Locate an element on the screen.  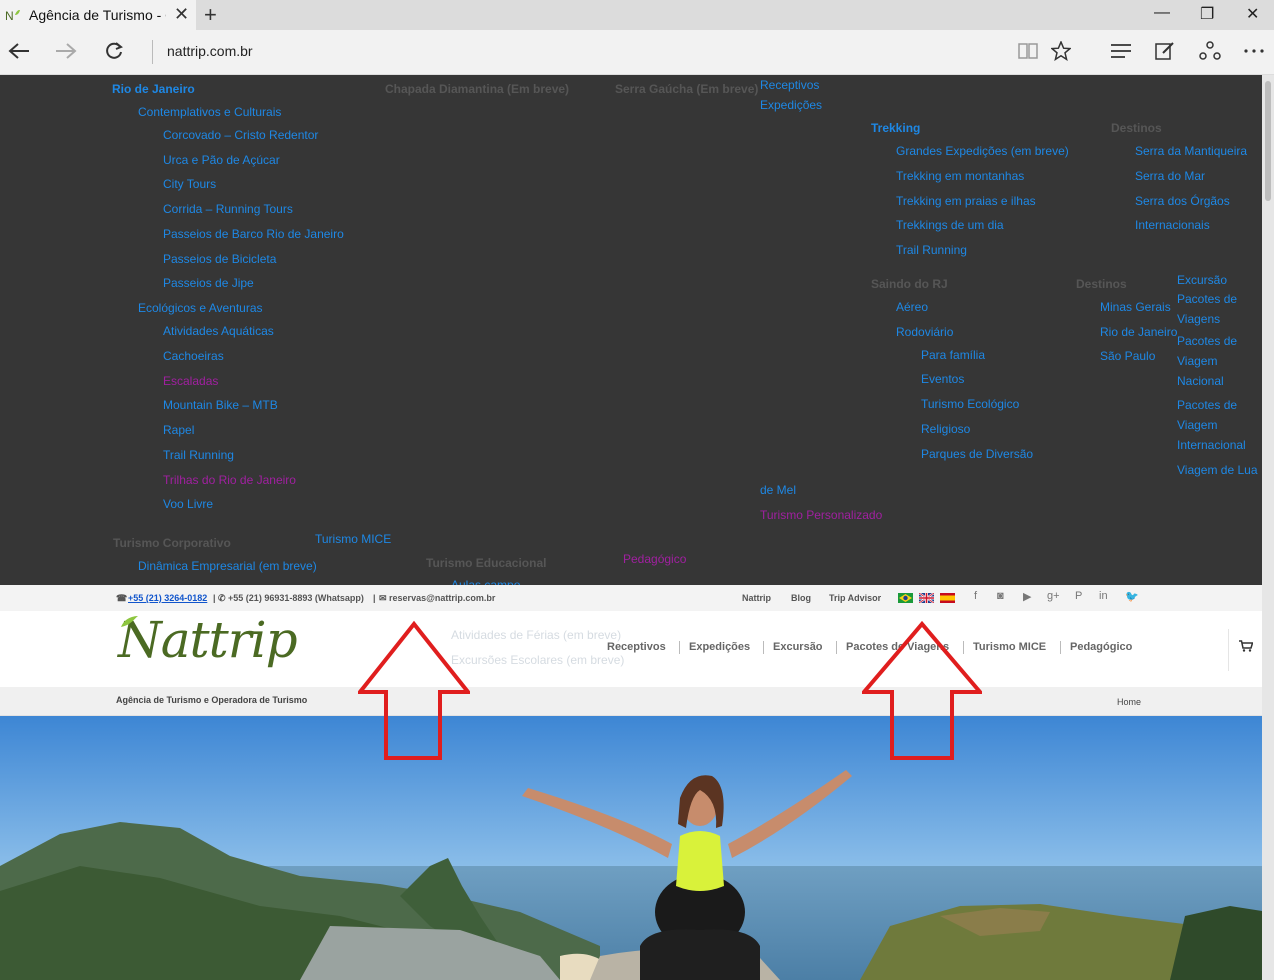
phone-link: +55 (21) 3264-0182 is located at coordinates (167, 598).